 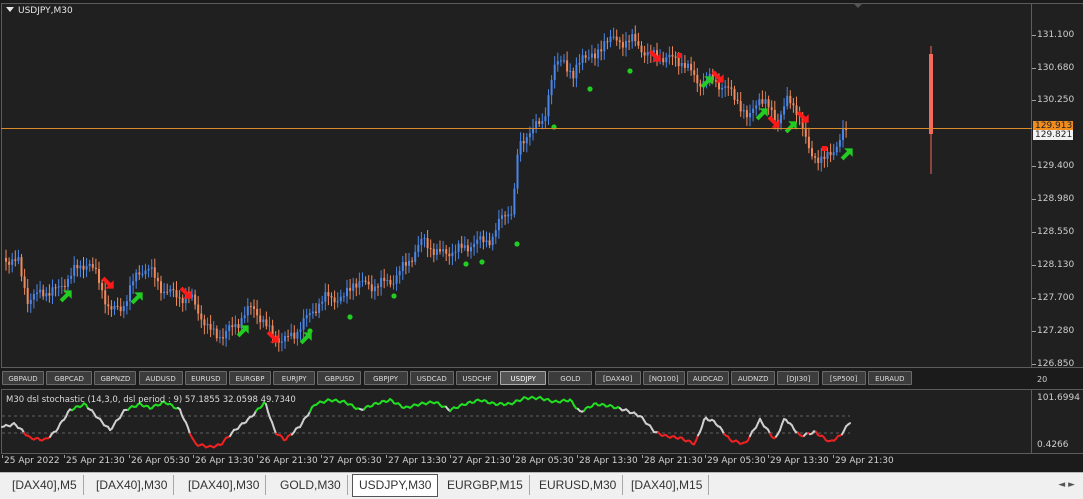 What do you see at coordinates (1053, 135) in the screenshot?
I see `last-price-badge: 129.821` at bounding box center [1053, 135].